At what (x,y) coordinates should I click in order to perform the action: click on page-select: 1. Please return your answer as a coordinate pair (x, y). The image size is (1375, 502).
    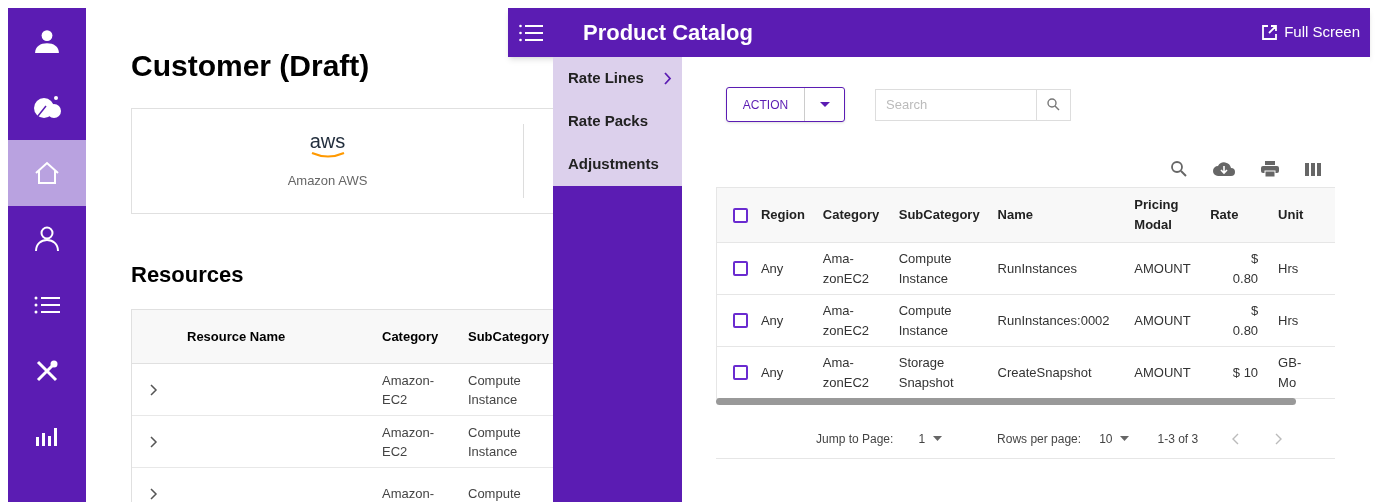
    Looking at the image, I should click on (930, 438).